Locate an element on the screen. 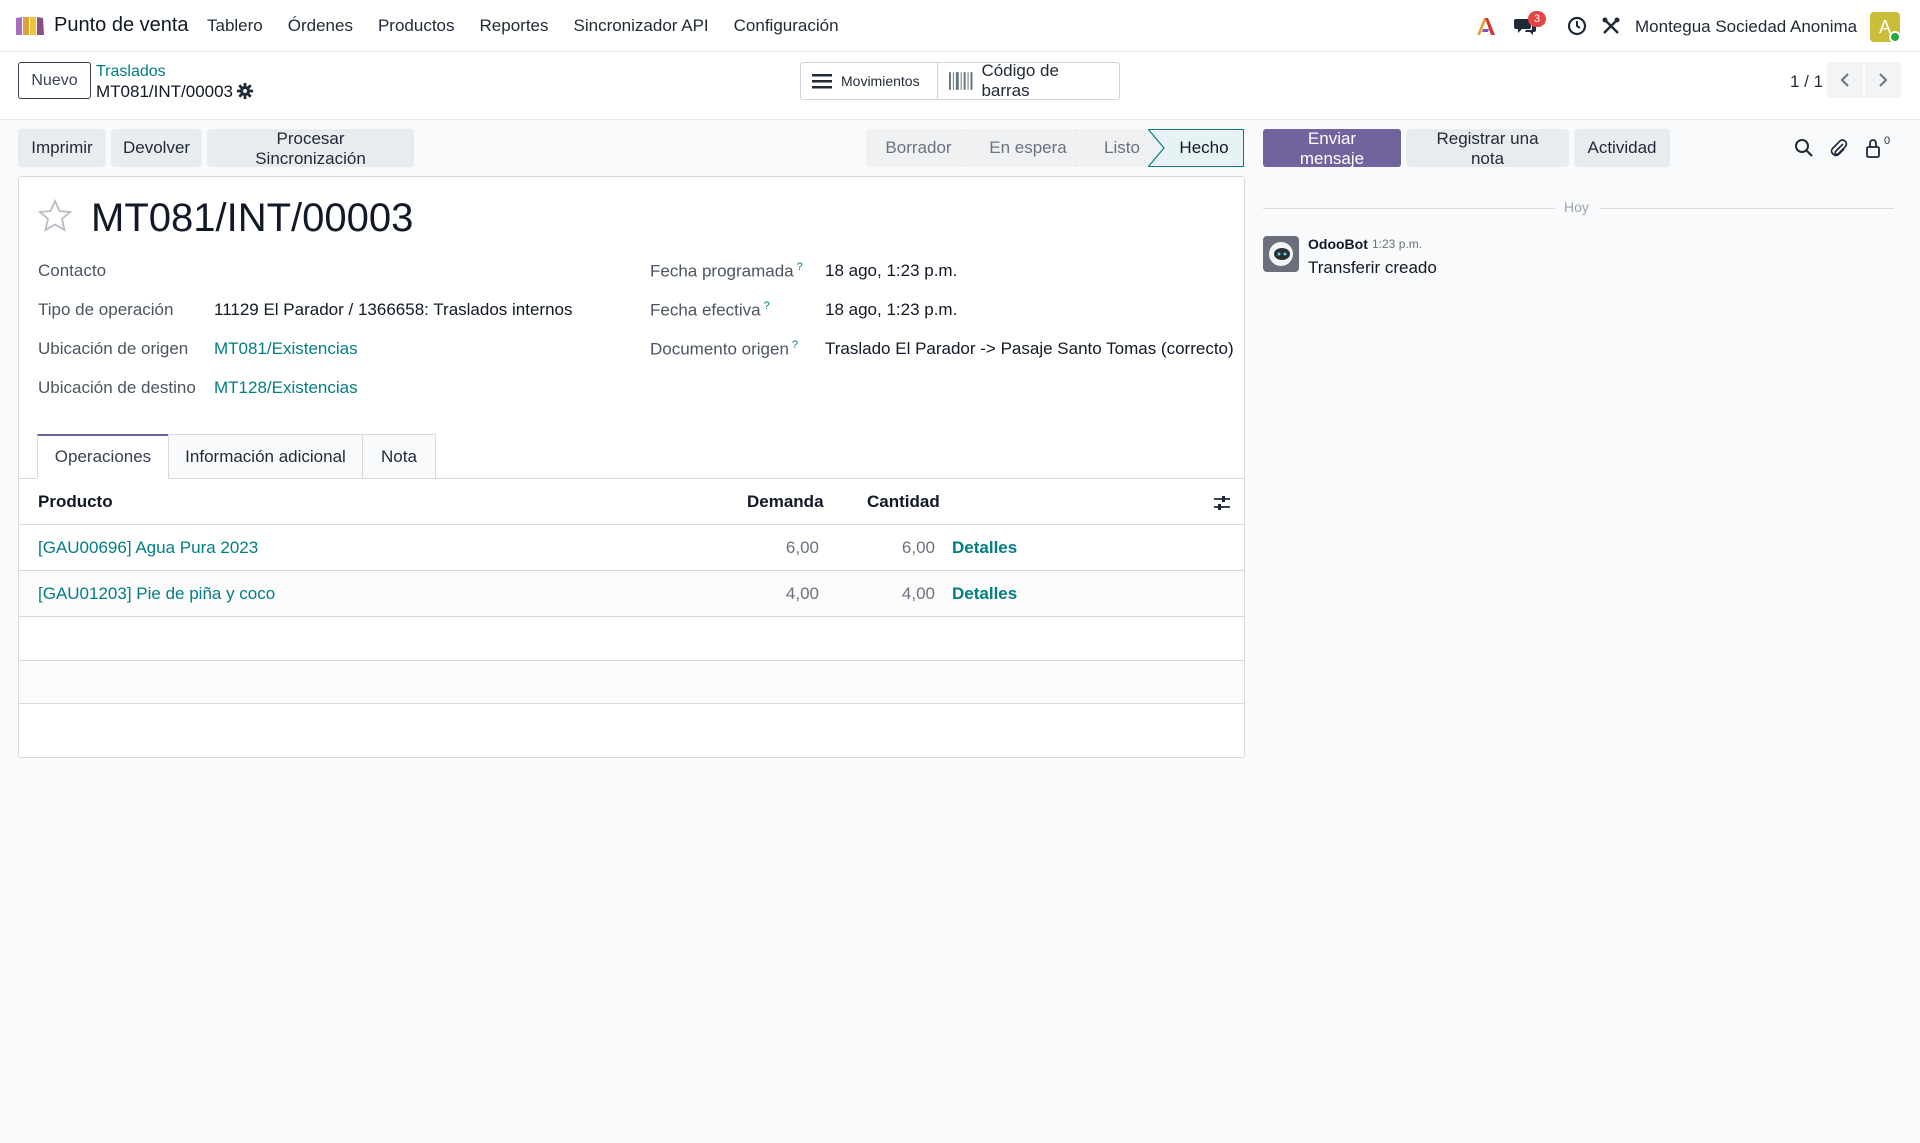 The width and height of the screenshot is (1920, 1143). demand-value: 6,00 is located at coordinates (802, 547).